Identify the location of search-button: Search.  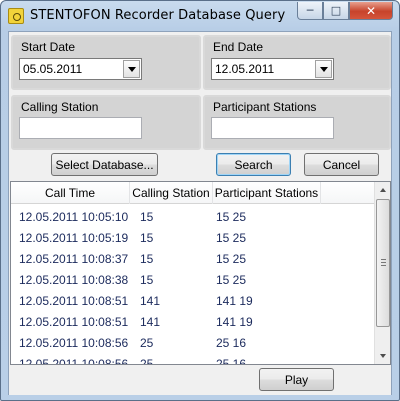
(253, 164).